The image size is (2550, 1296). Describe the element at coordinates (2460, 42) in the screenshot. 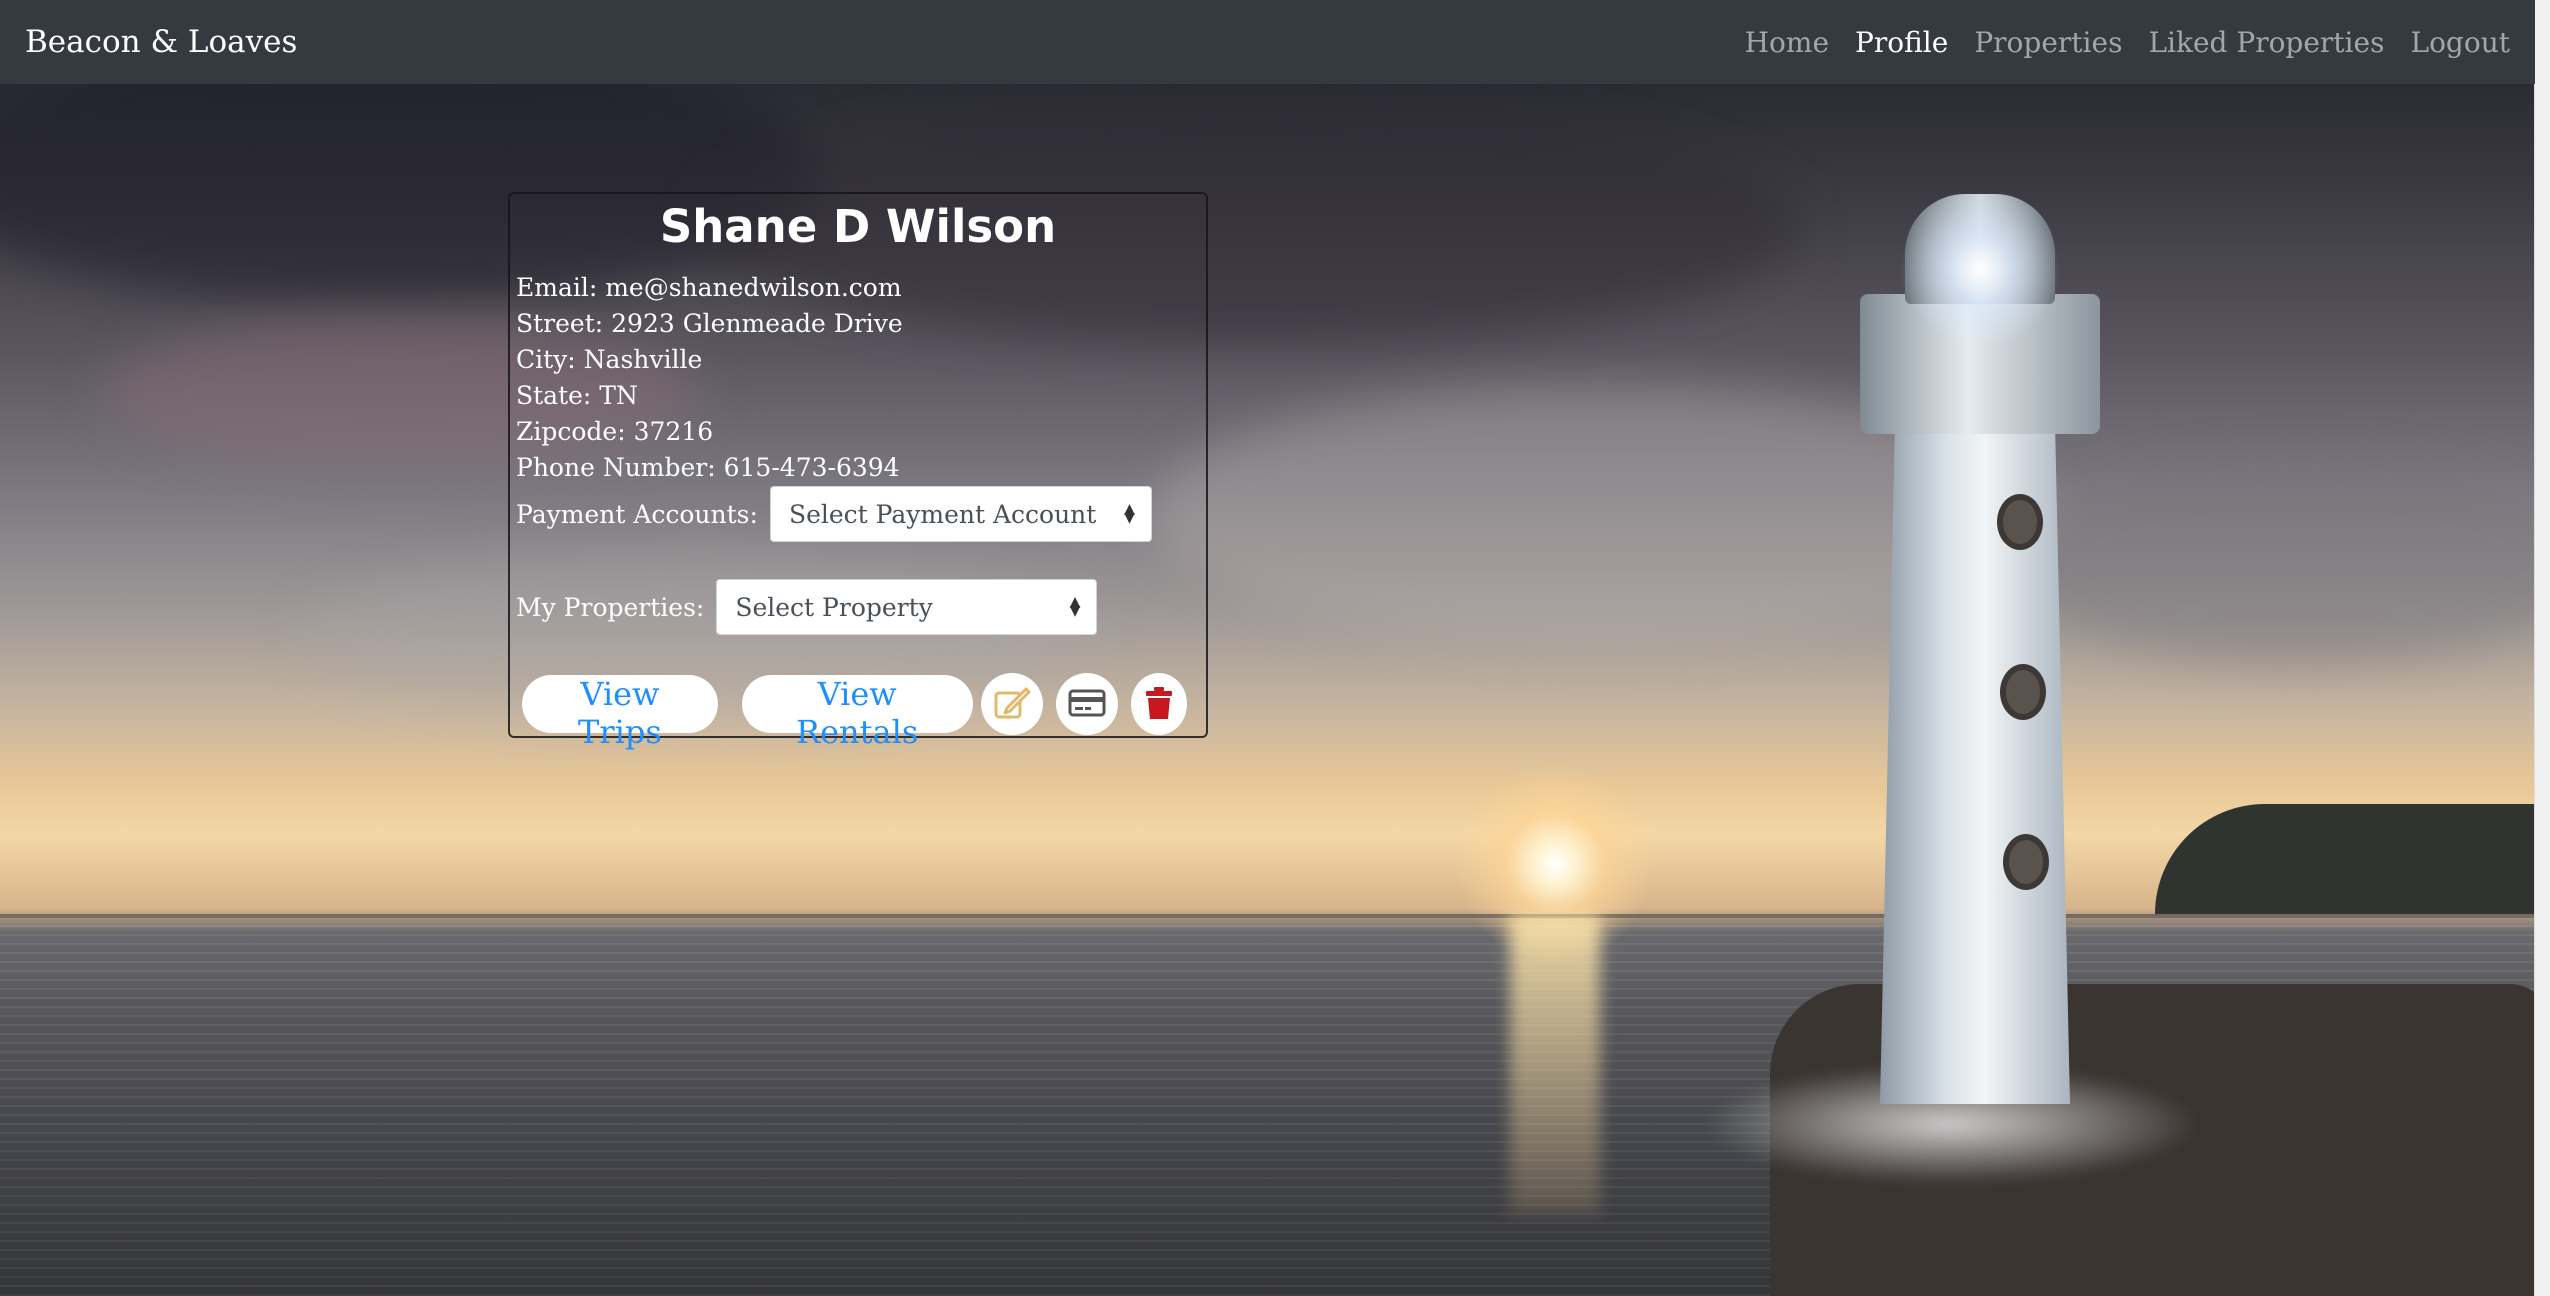

I see `nav-logout-link: Logout` at that location.